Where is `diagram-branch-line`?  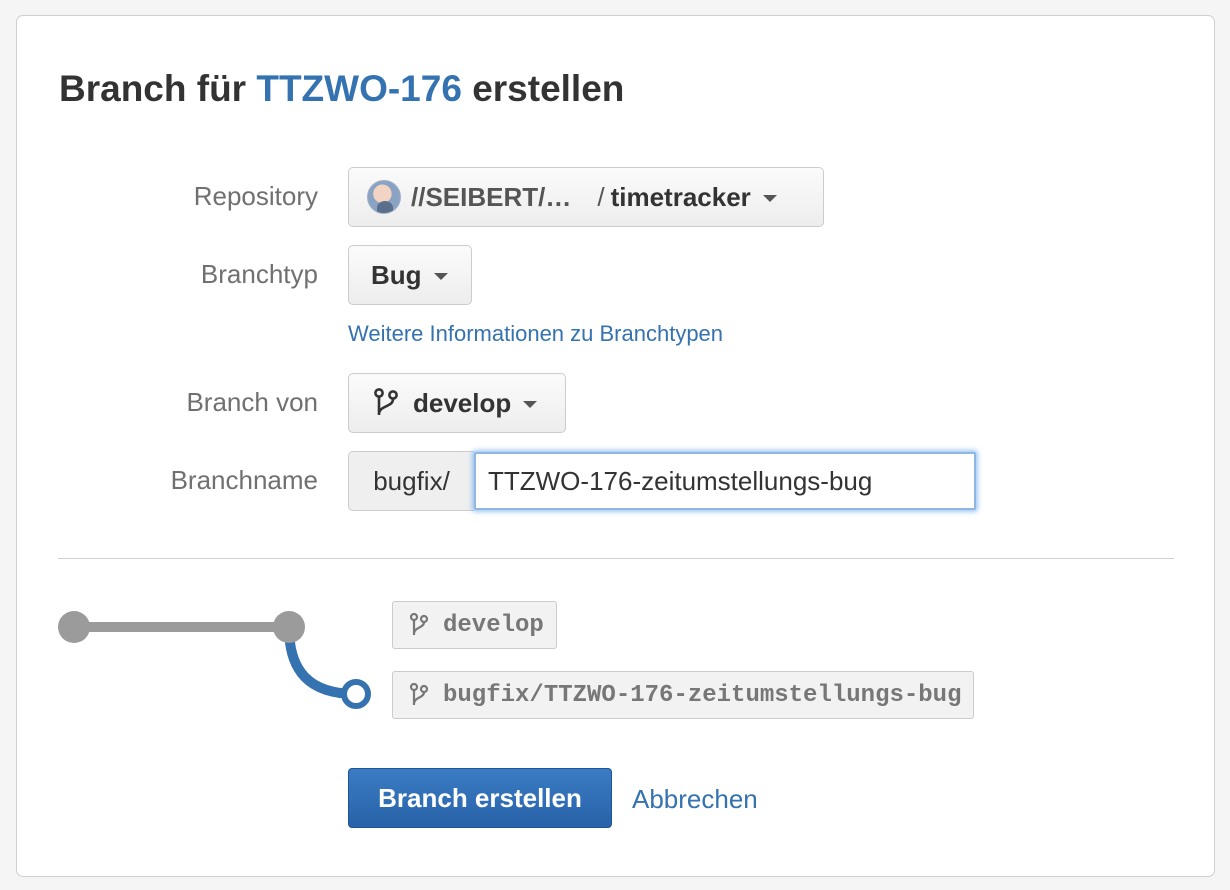 diagram-branch-line is located at coordinates (320, 662).